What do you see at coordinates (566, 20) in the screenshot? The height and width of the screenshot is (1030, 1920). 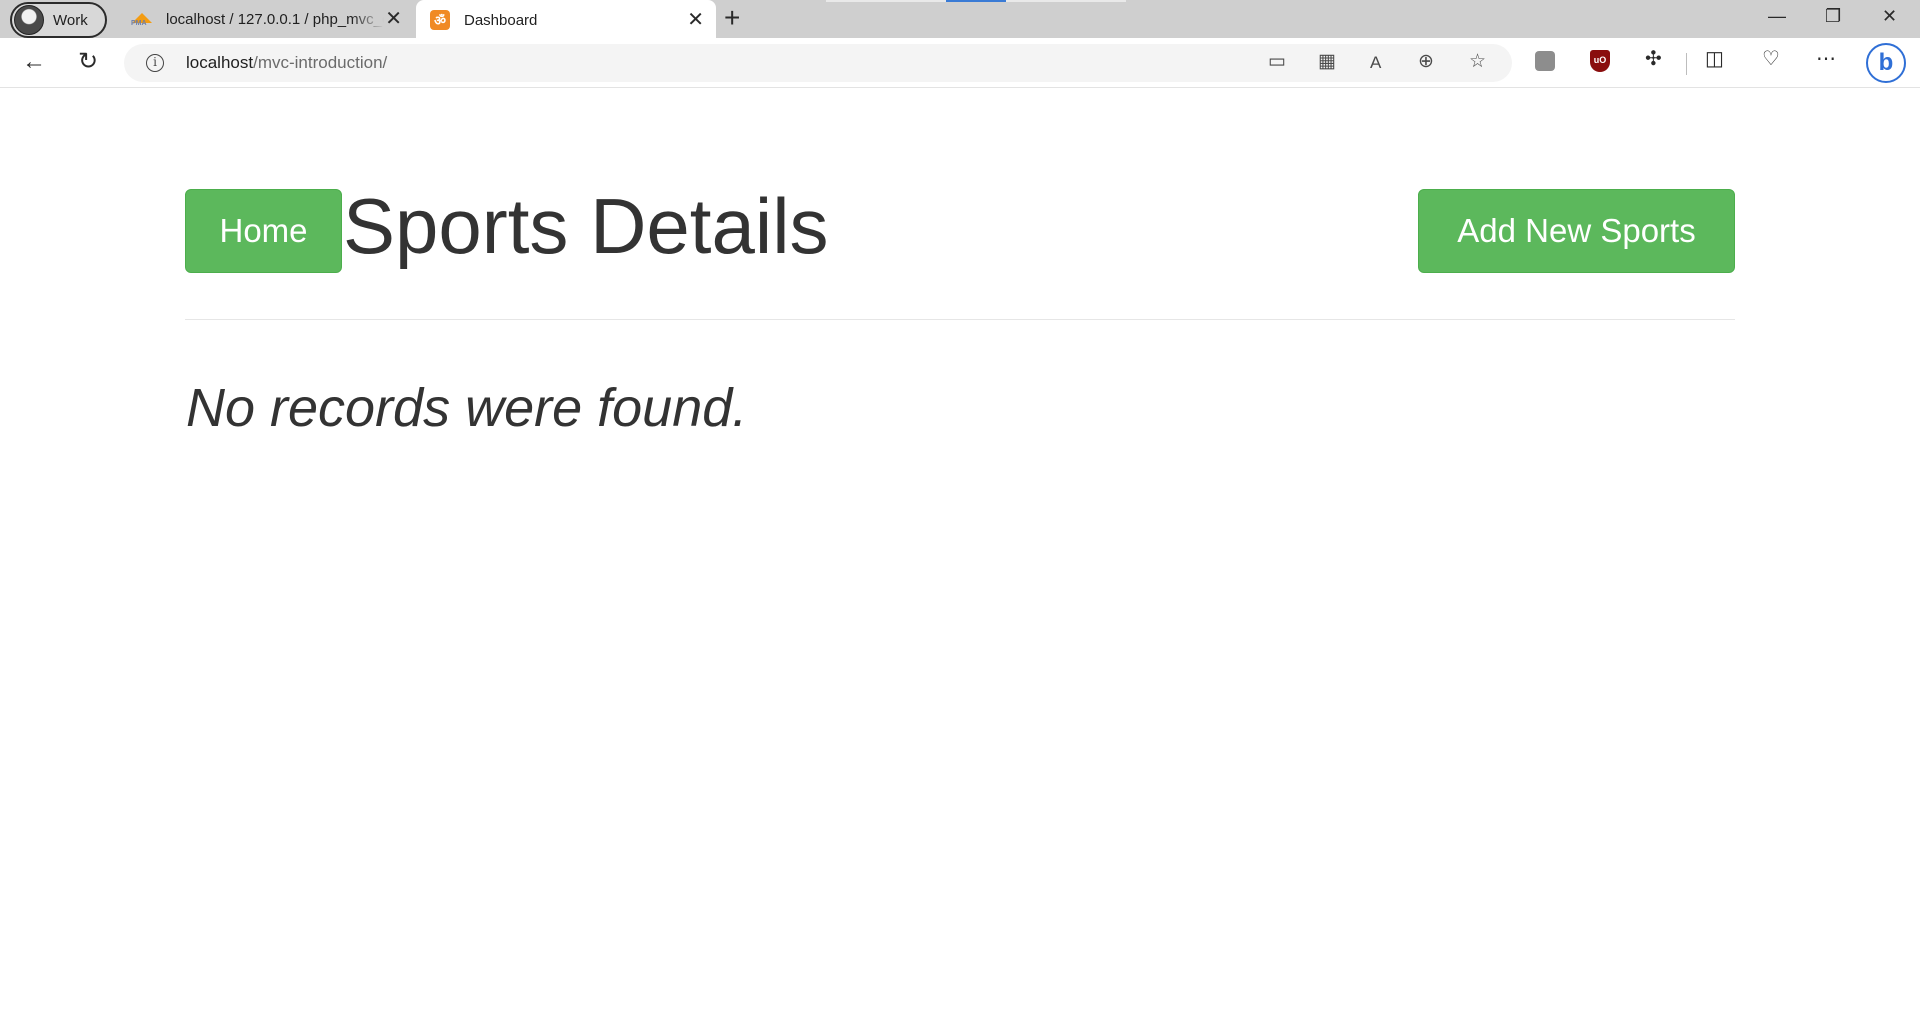 I see `tab-dashboard: ॐ Dashboard ✕` at bounding box center [566, 20].